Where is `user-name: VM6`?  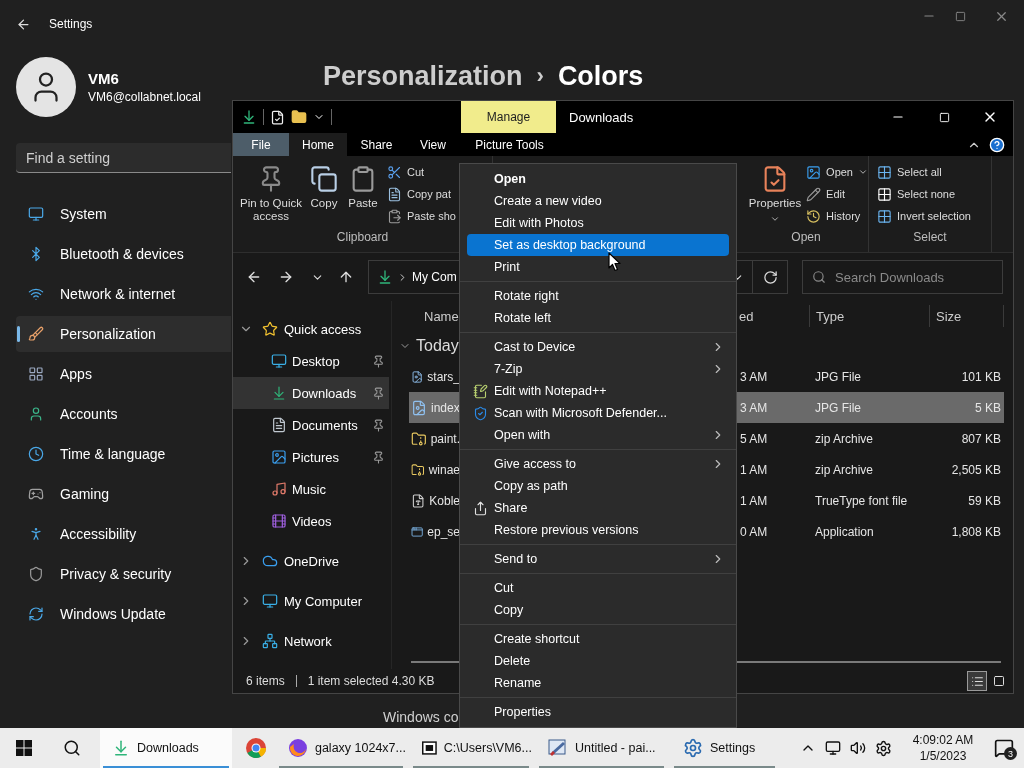
user-name: VM6 is located at coordinates (104, 78).